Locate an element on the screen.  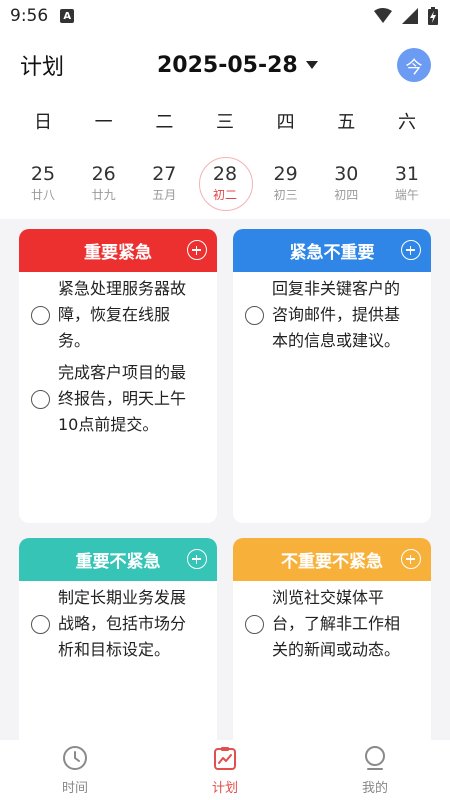
weekday-label: 日 is located at coordinates (43, 122).